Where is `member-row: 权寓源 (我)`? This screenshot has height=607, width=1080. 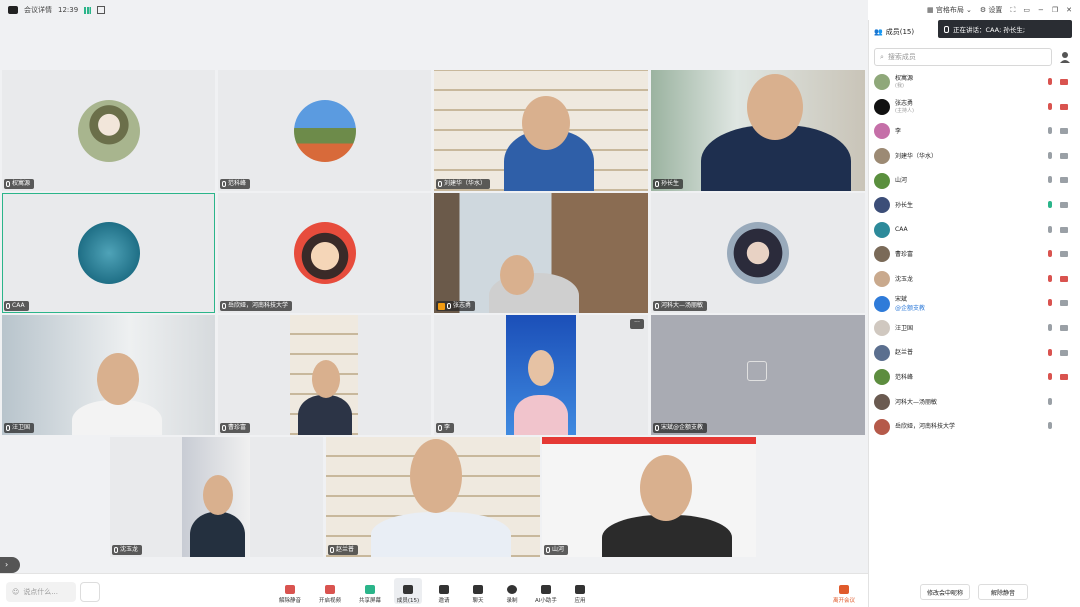
member-row: 权寓源 (我) is located at coordinates (974, 82).